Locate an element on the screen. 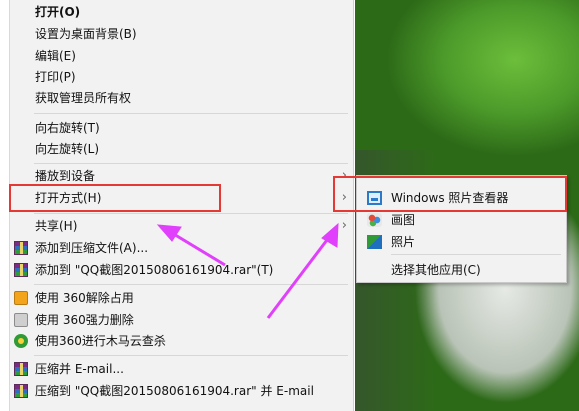  menu-item-label: 设置为桌面背景(B) is located at coordinates (86, 34).